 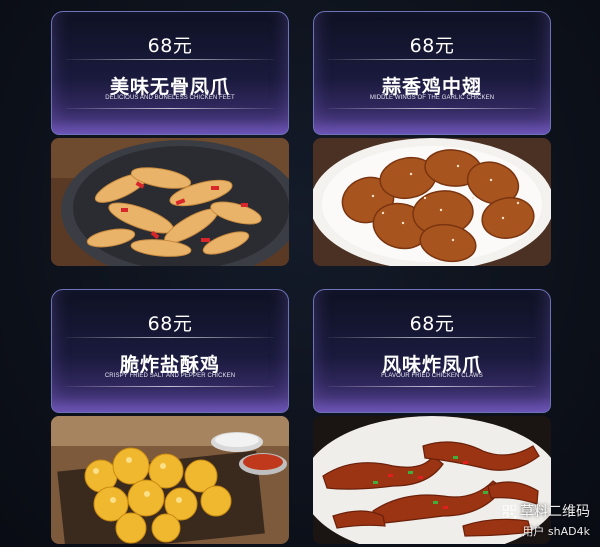 What do you see at coordinates (555, 512) in the screenshot?
I see `watermark-brand: 草料二维码` at bounding box center [555, 512].